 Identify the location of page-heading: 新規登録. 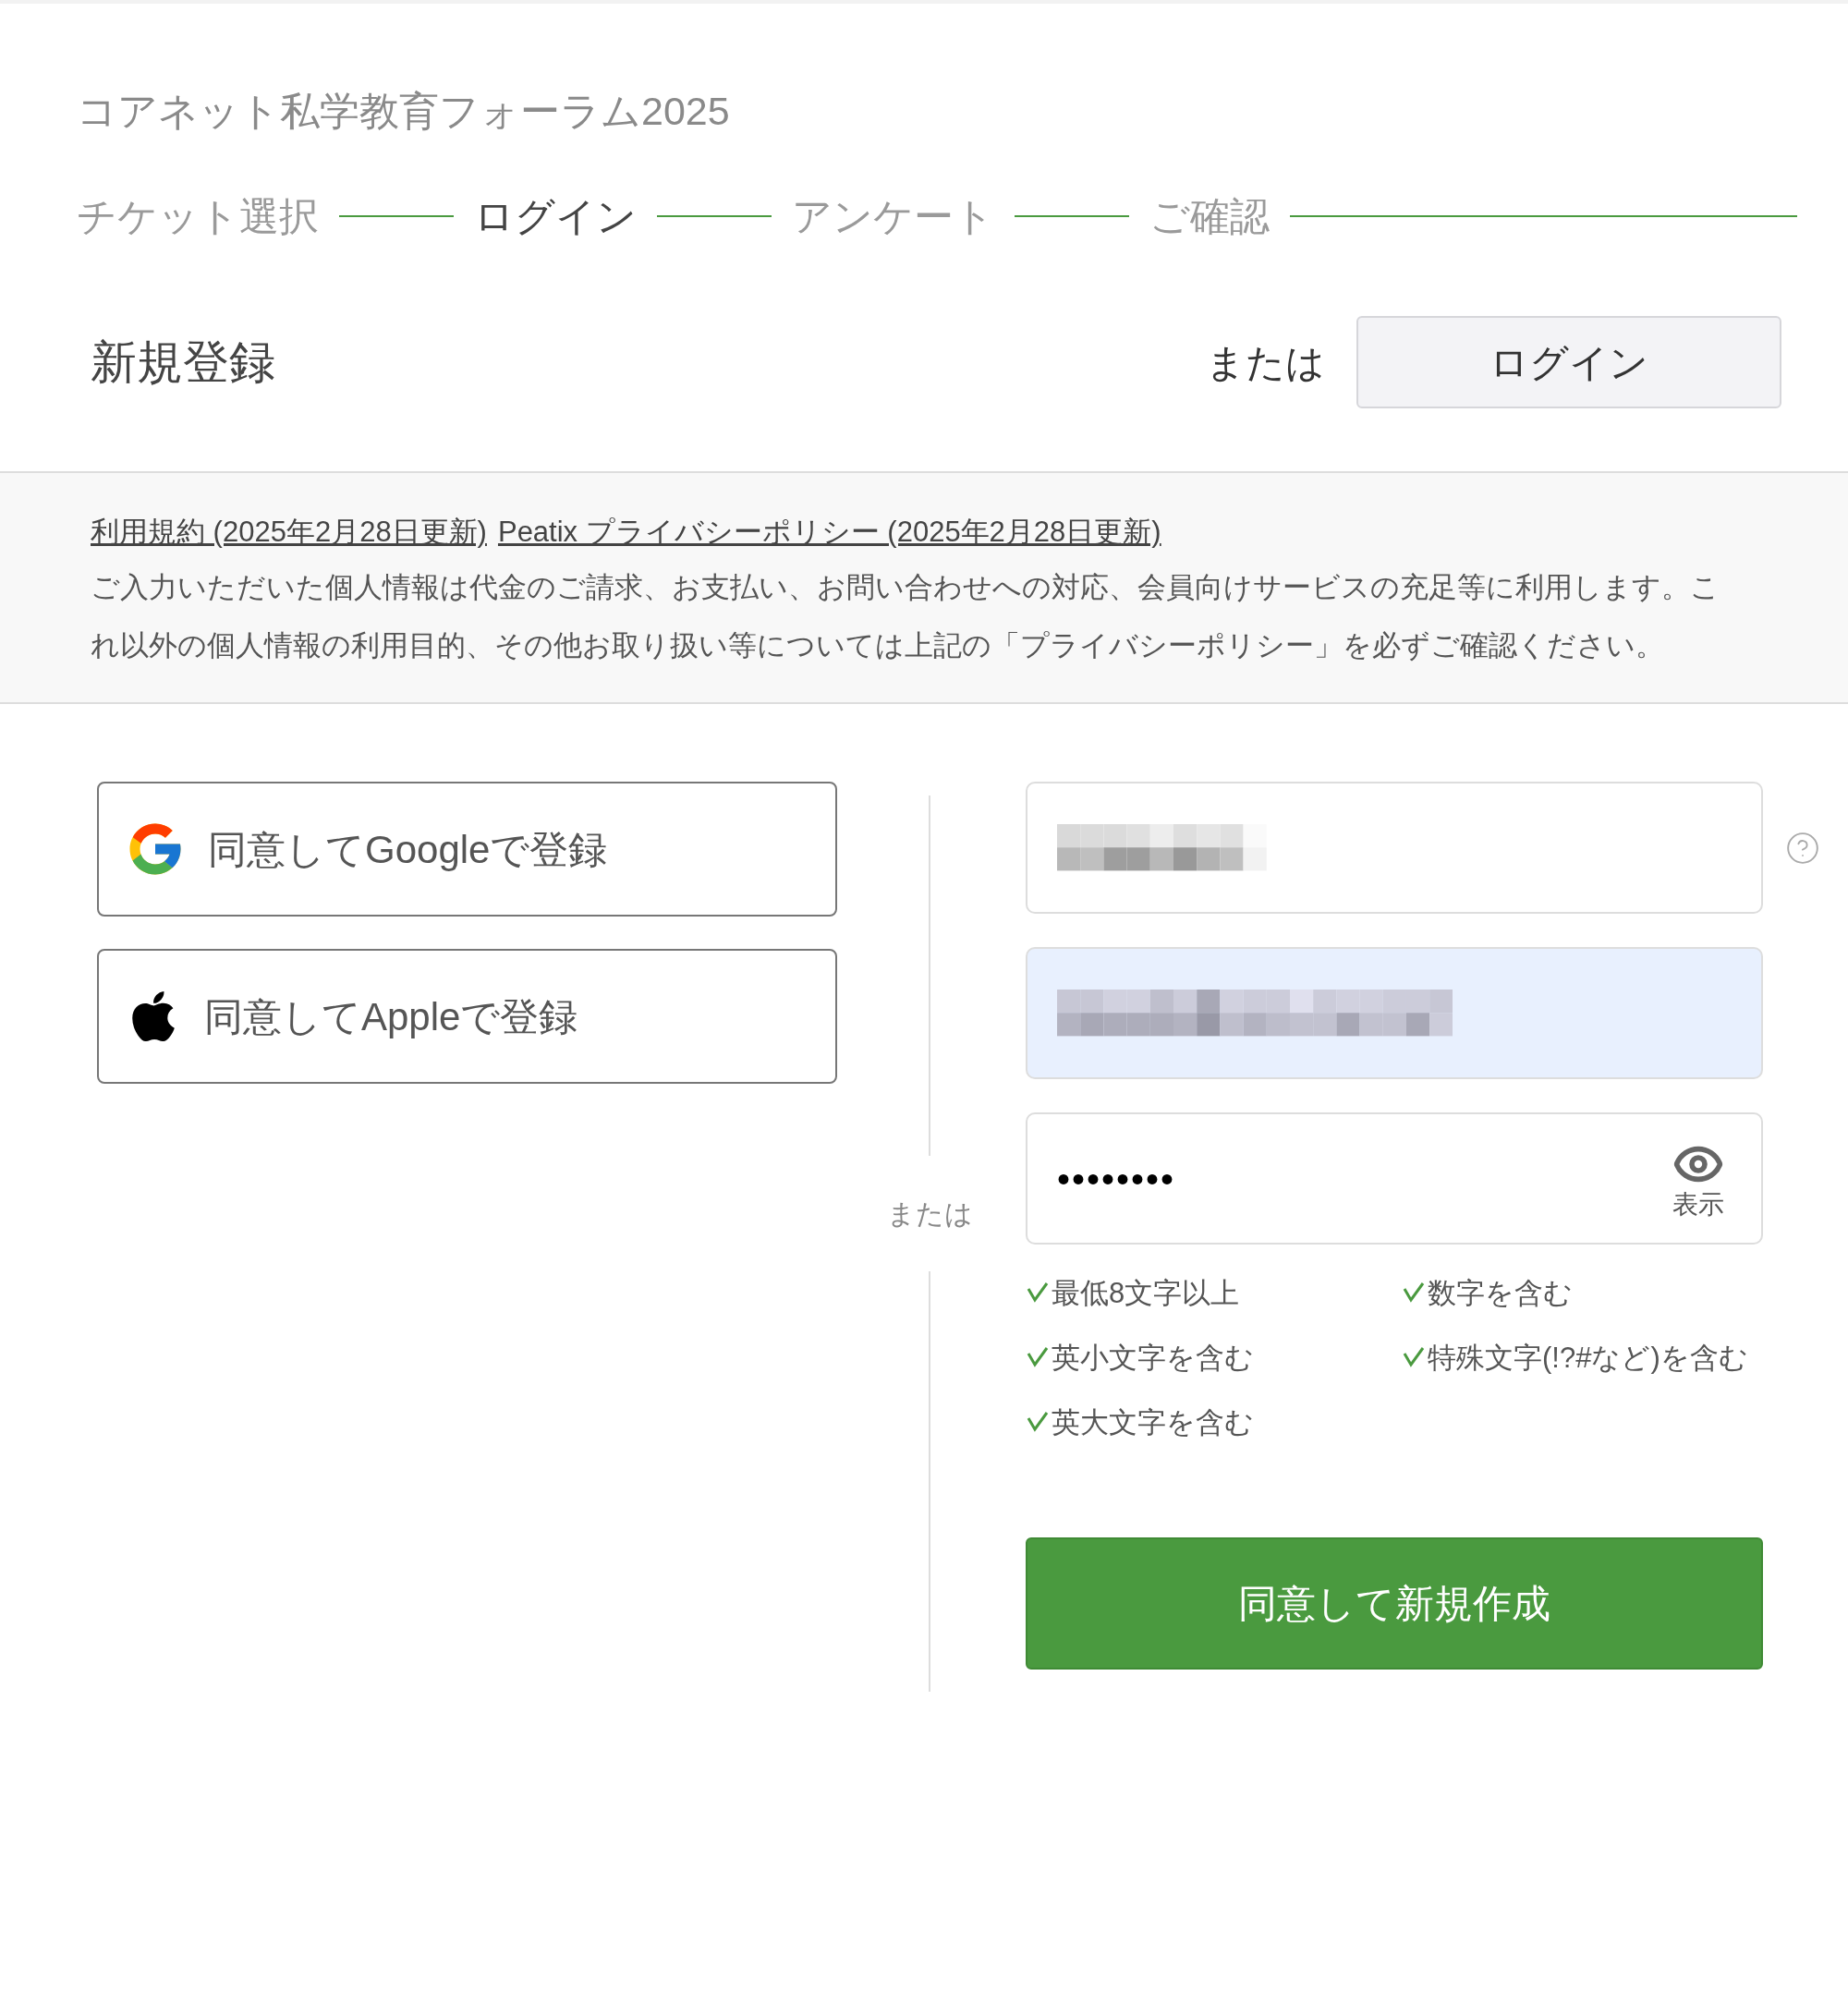
(183, 362).